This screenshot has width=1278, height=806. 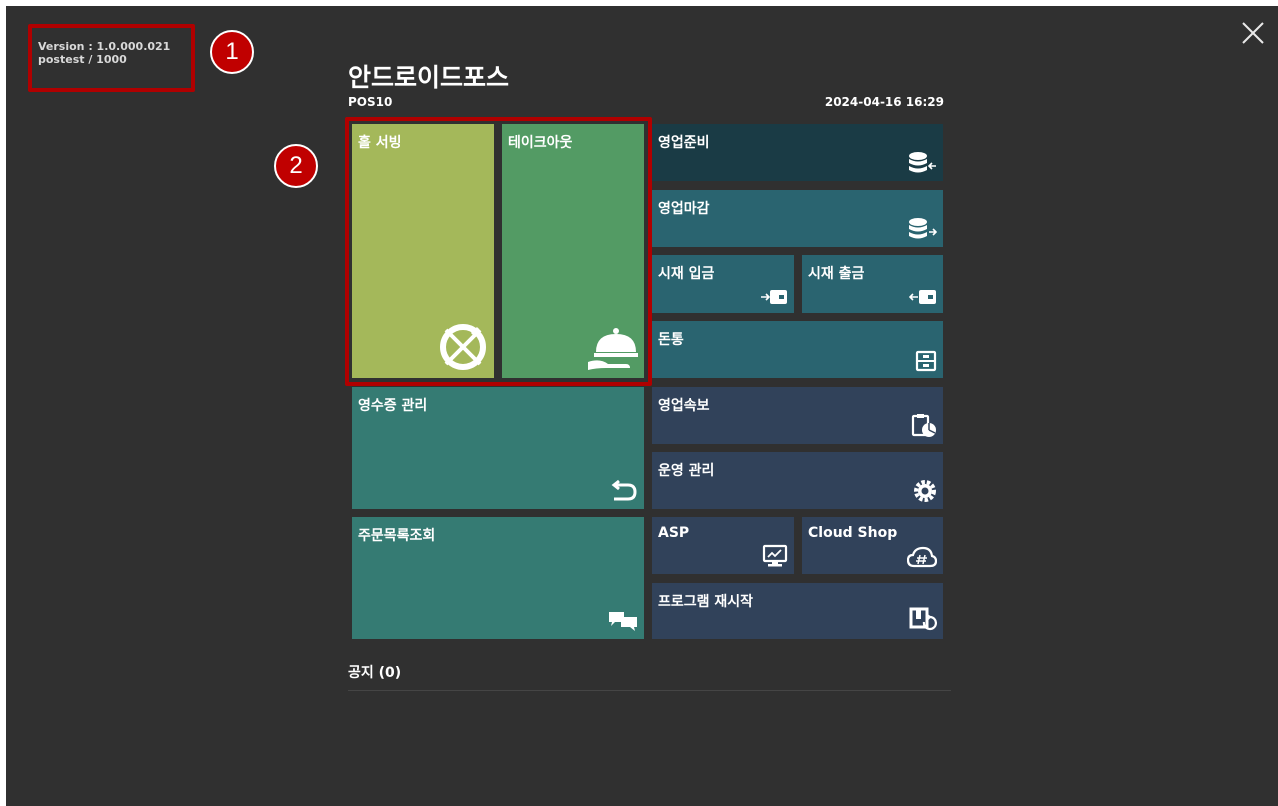 I want to click on monitor-icon, so click(x=775, y=555).